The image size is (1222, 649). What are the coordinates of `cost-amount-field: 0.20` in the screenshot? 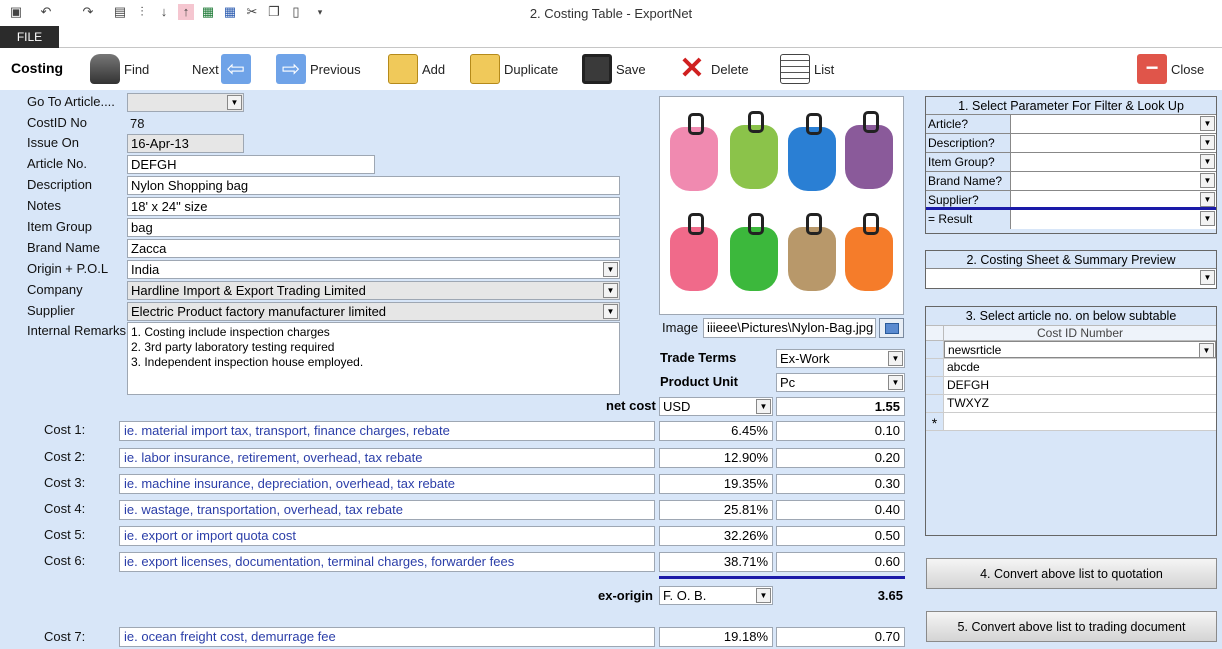 It's located at (840, 458).